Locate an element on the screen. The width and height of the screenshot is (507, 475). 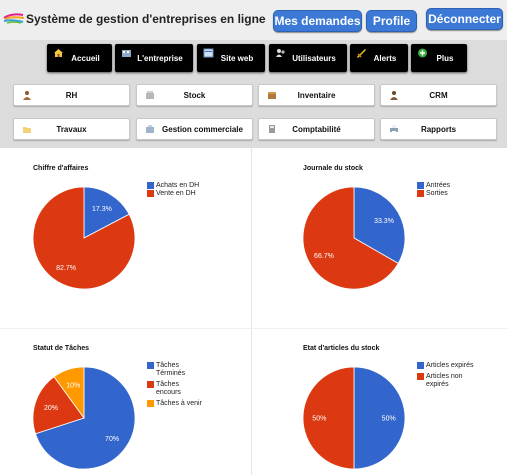
legend-item: Tâches encours is located at coordinates (176, 389).